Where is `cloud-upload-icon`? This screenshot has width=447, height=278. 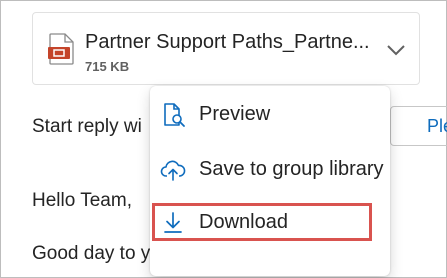
cloud-upload-icon is located at coordinates (173, 170).